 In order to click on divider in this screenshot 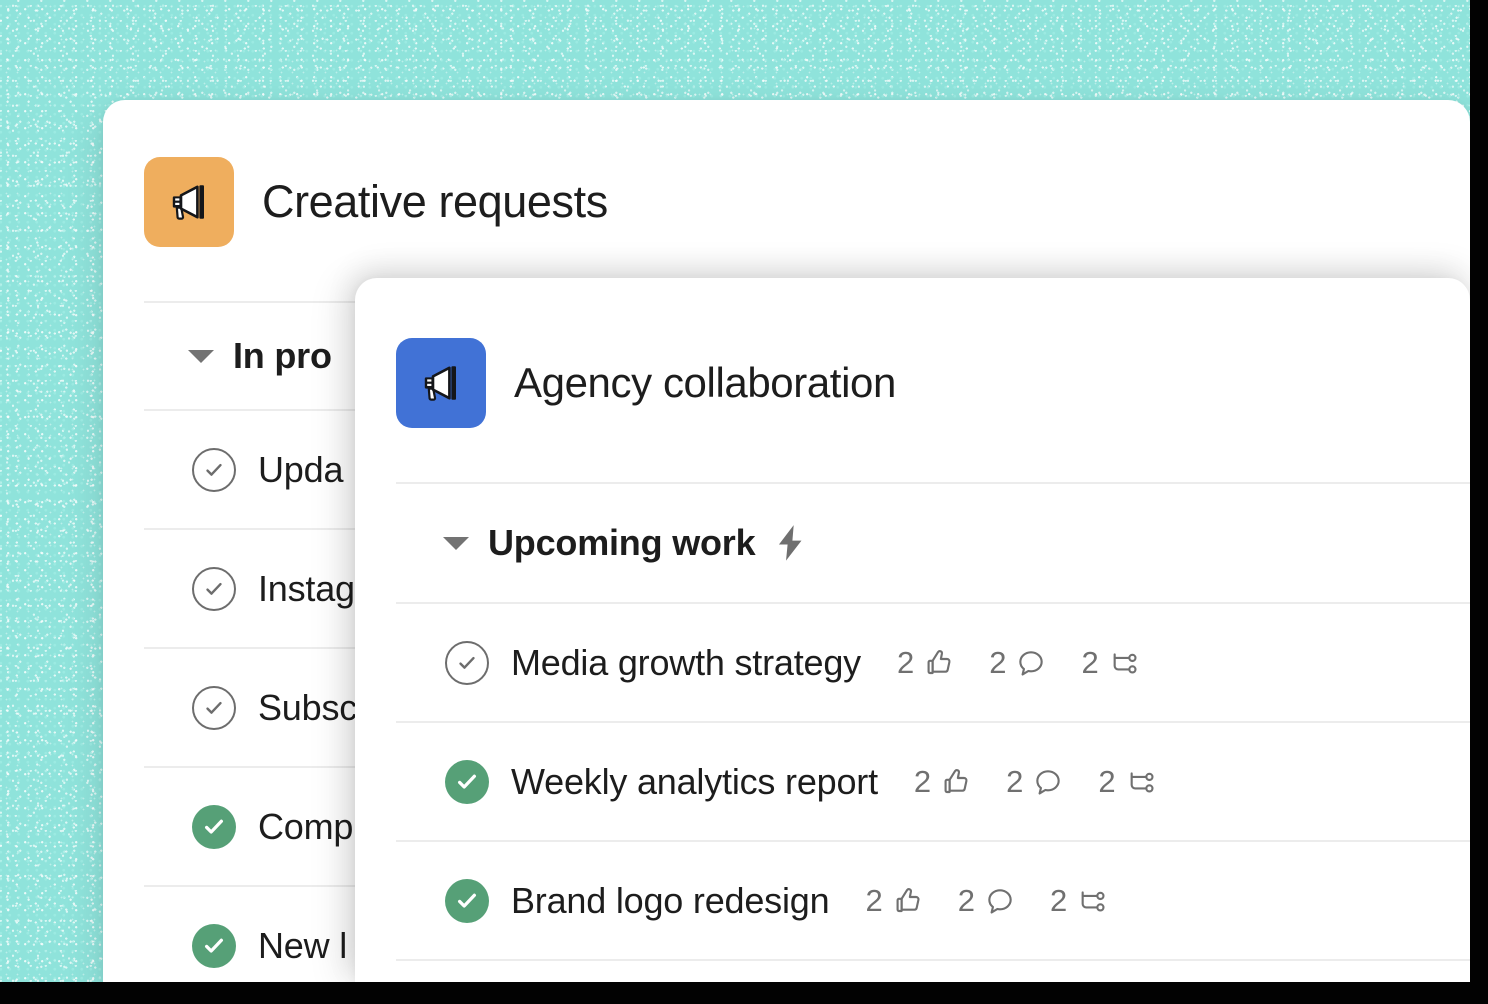, I will do `click(933, 960)`.